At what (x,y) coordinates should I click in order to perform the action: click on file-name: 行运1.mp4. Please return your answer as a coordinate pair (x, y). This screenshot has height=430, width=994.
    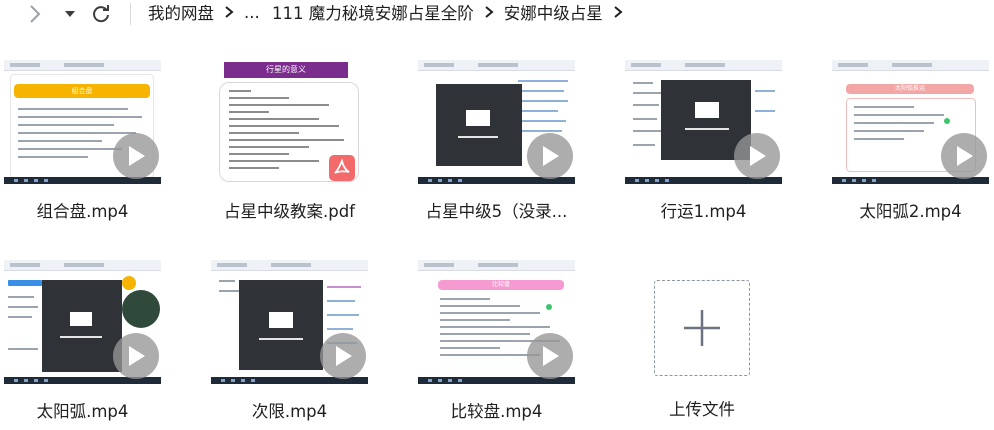
    Looking at the image, I should click on (703, 211).